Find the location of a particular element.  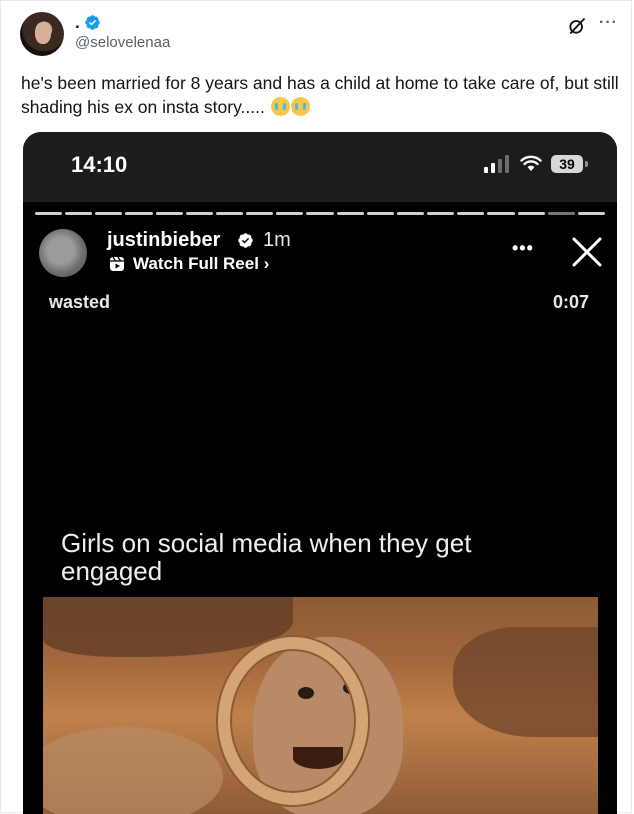

ring-figure is located at coordinates (293, 721).